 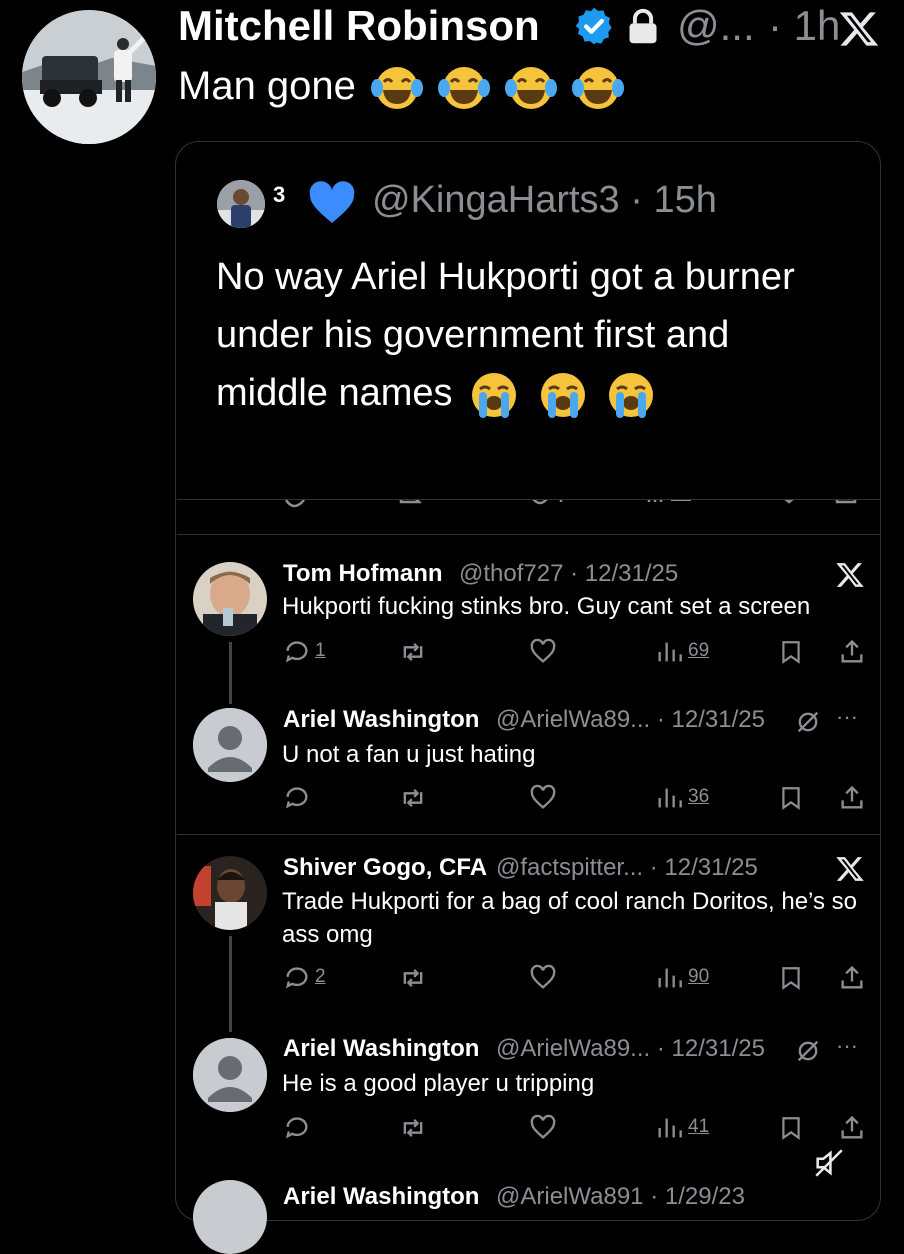 What do you see at coordinates (385, 868) in the screenshot?
I see `reply-author-name: Shiver Gogo, CFA` at bounding box center [385, 868].